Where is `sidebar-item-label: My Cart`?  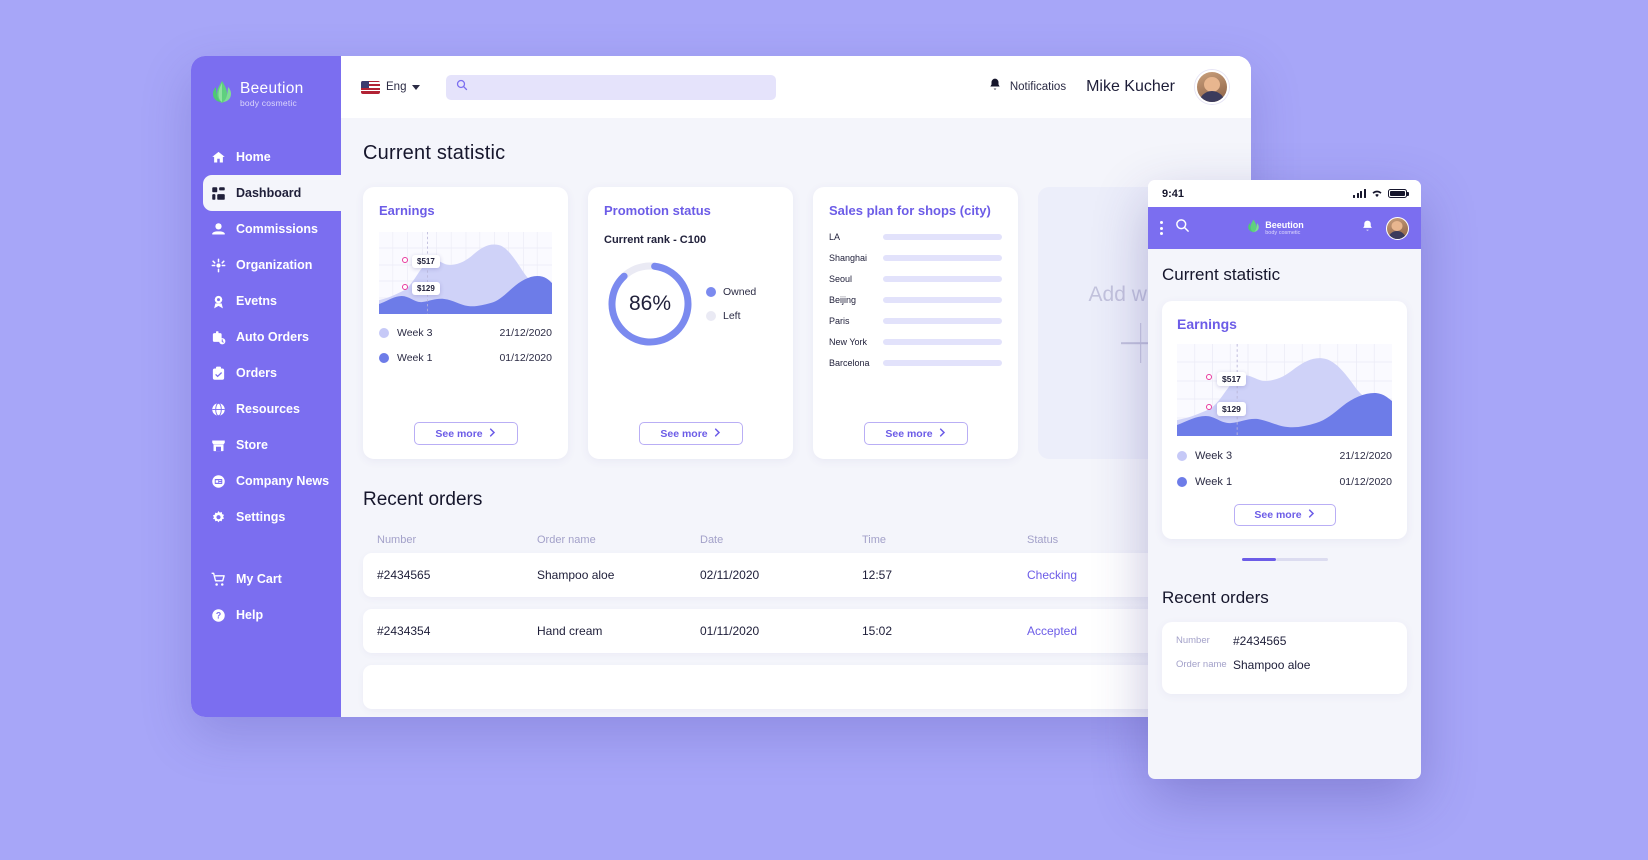
sidebar-item-label: My Cart is located at coordinates (259, 579).